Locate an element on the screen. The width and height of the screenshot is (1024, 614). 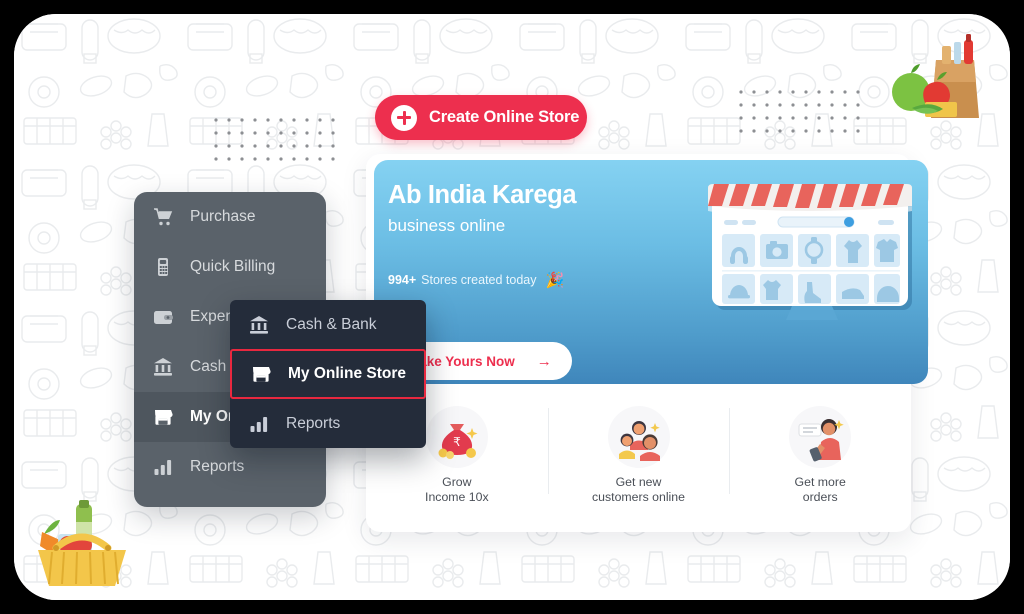
plus-circle-icon is located at coordinates (404, 117).